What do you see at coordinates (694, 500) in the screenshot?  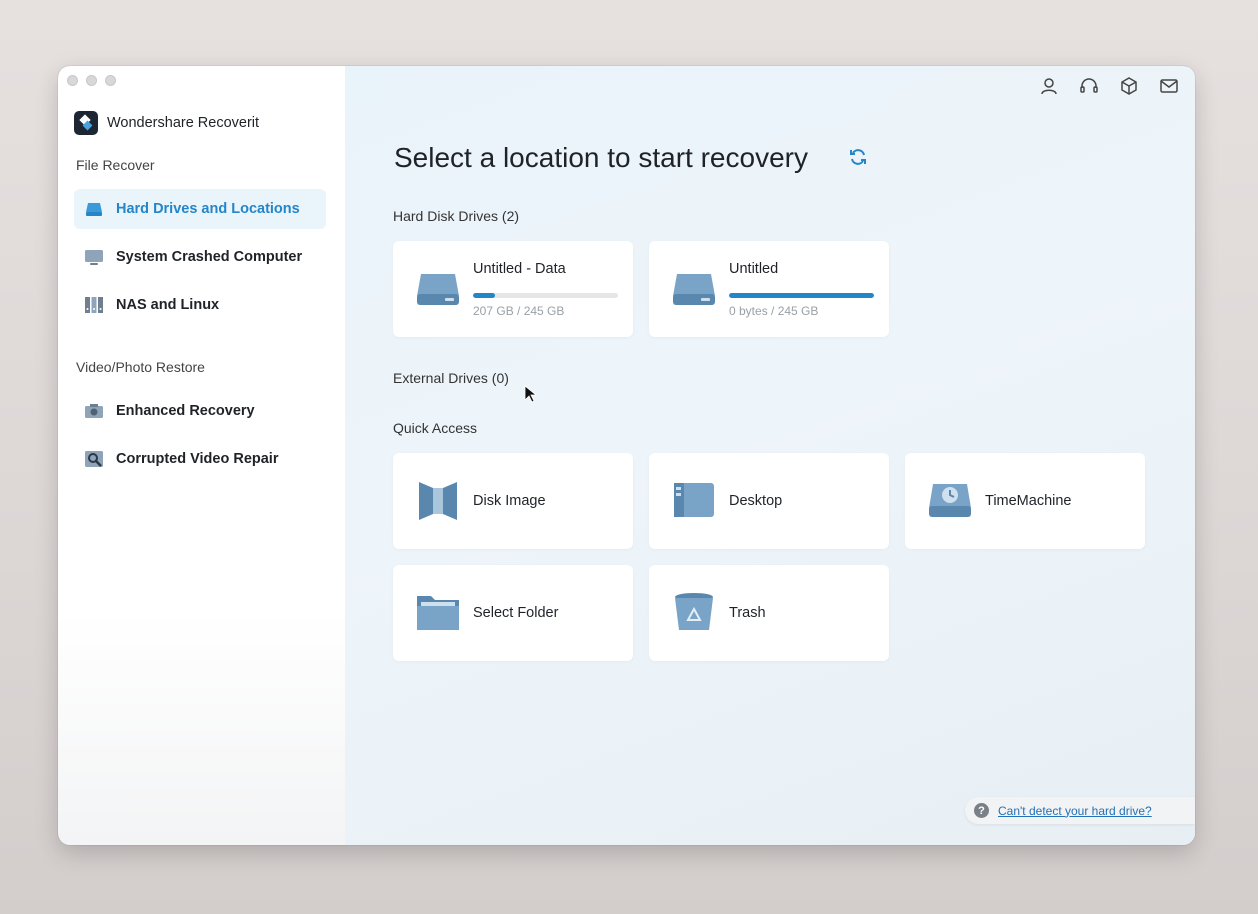 I see `desktop-icon` at bounding box center [694, 500].